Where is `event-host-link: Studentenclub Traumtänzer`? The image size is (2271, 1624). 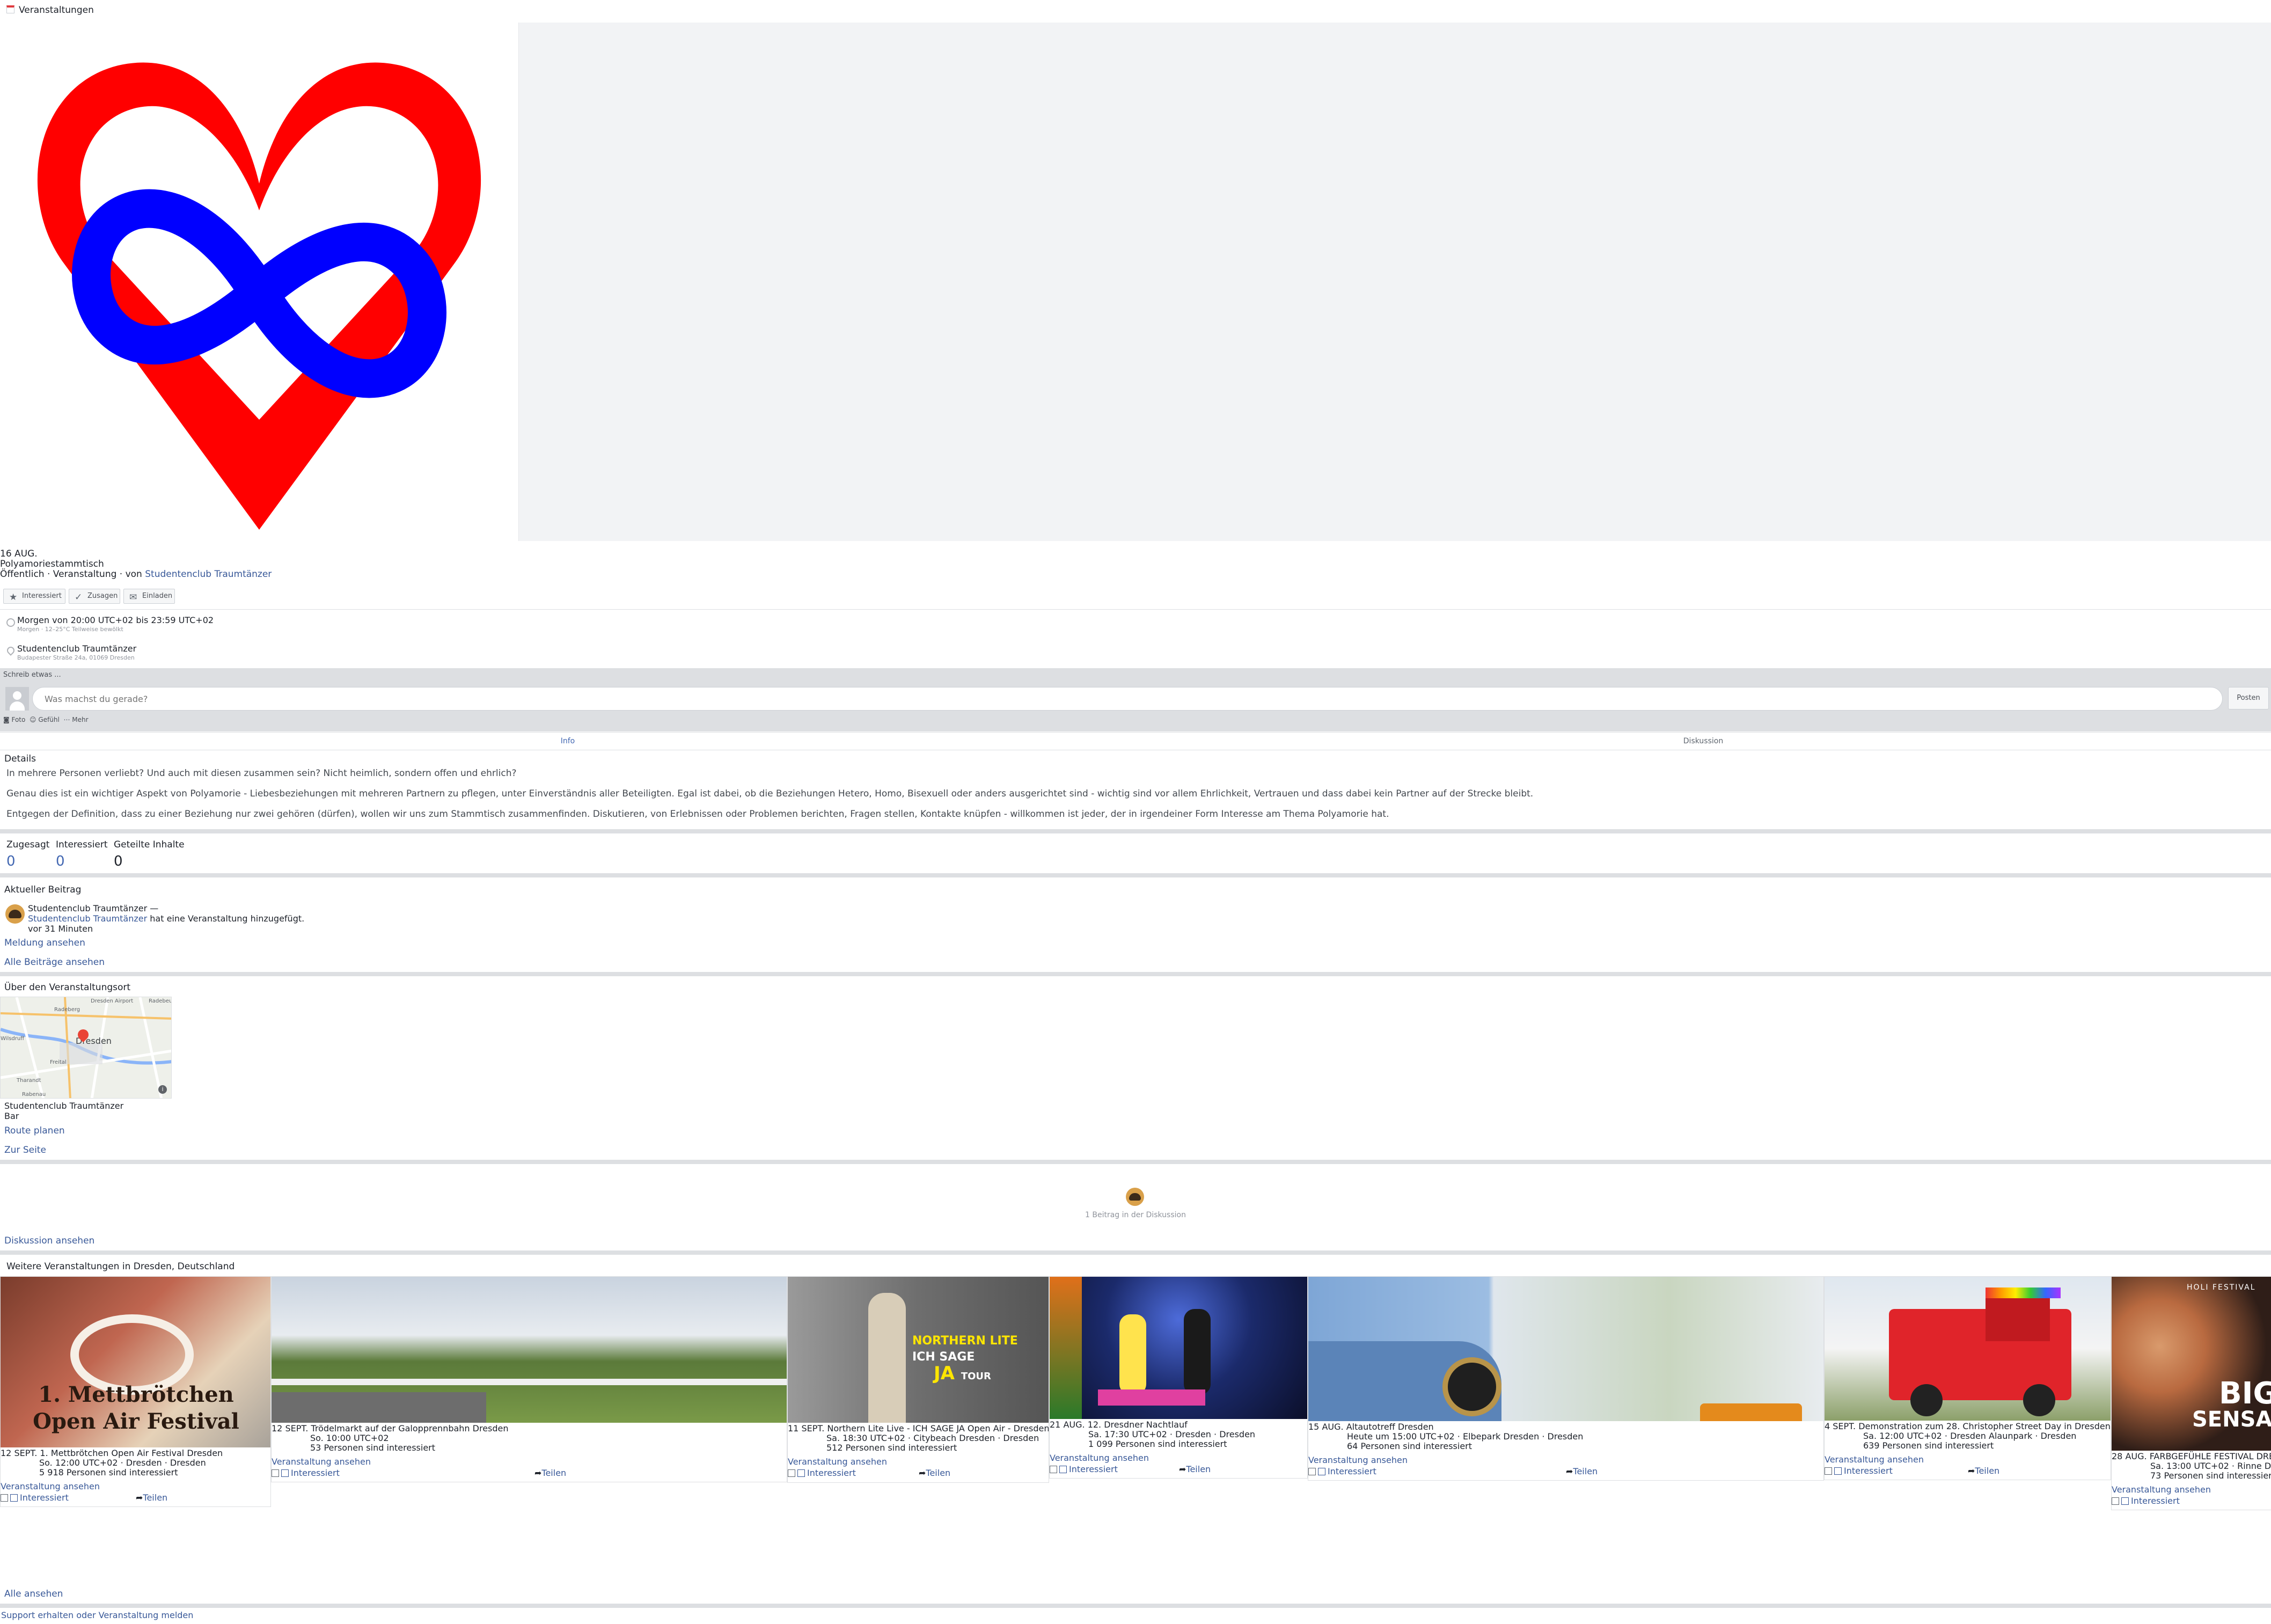 event-host-link: Studentenclub Traumtänzer is located at coordinates (208, 574).